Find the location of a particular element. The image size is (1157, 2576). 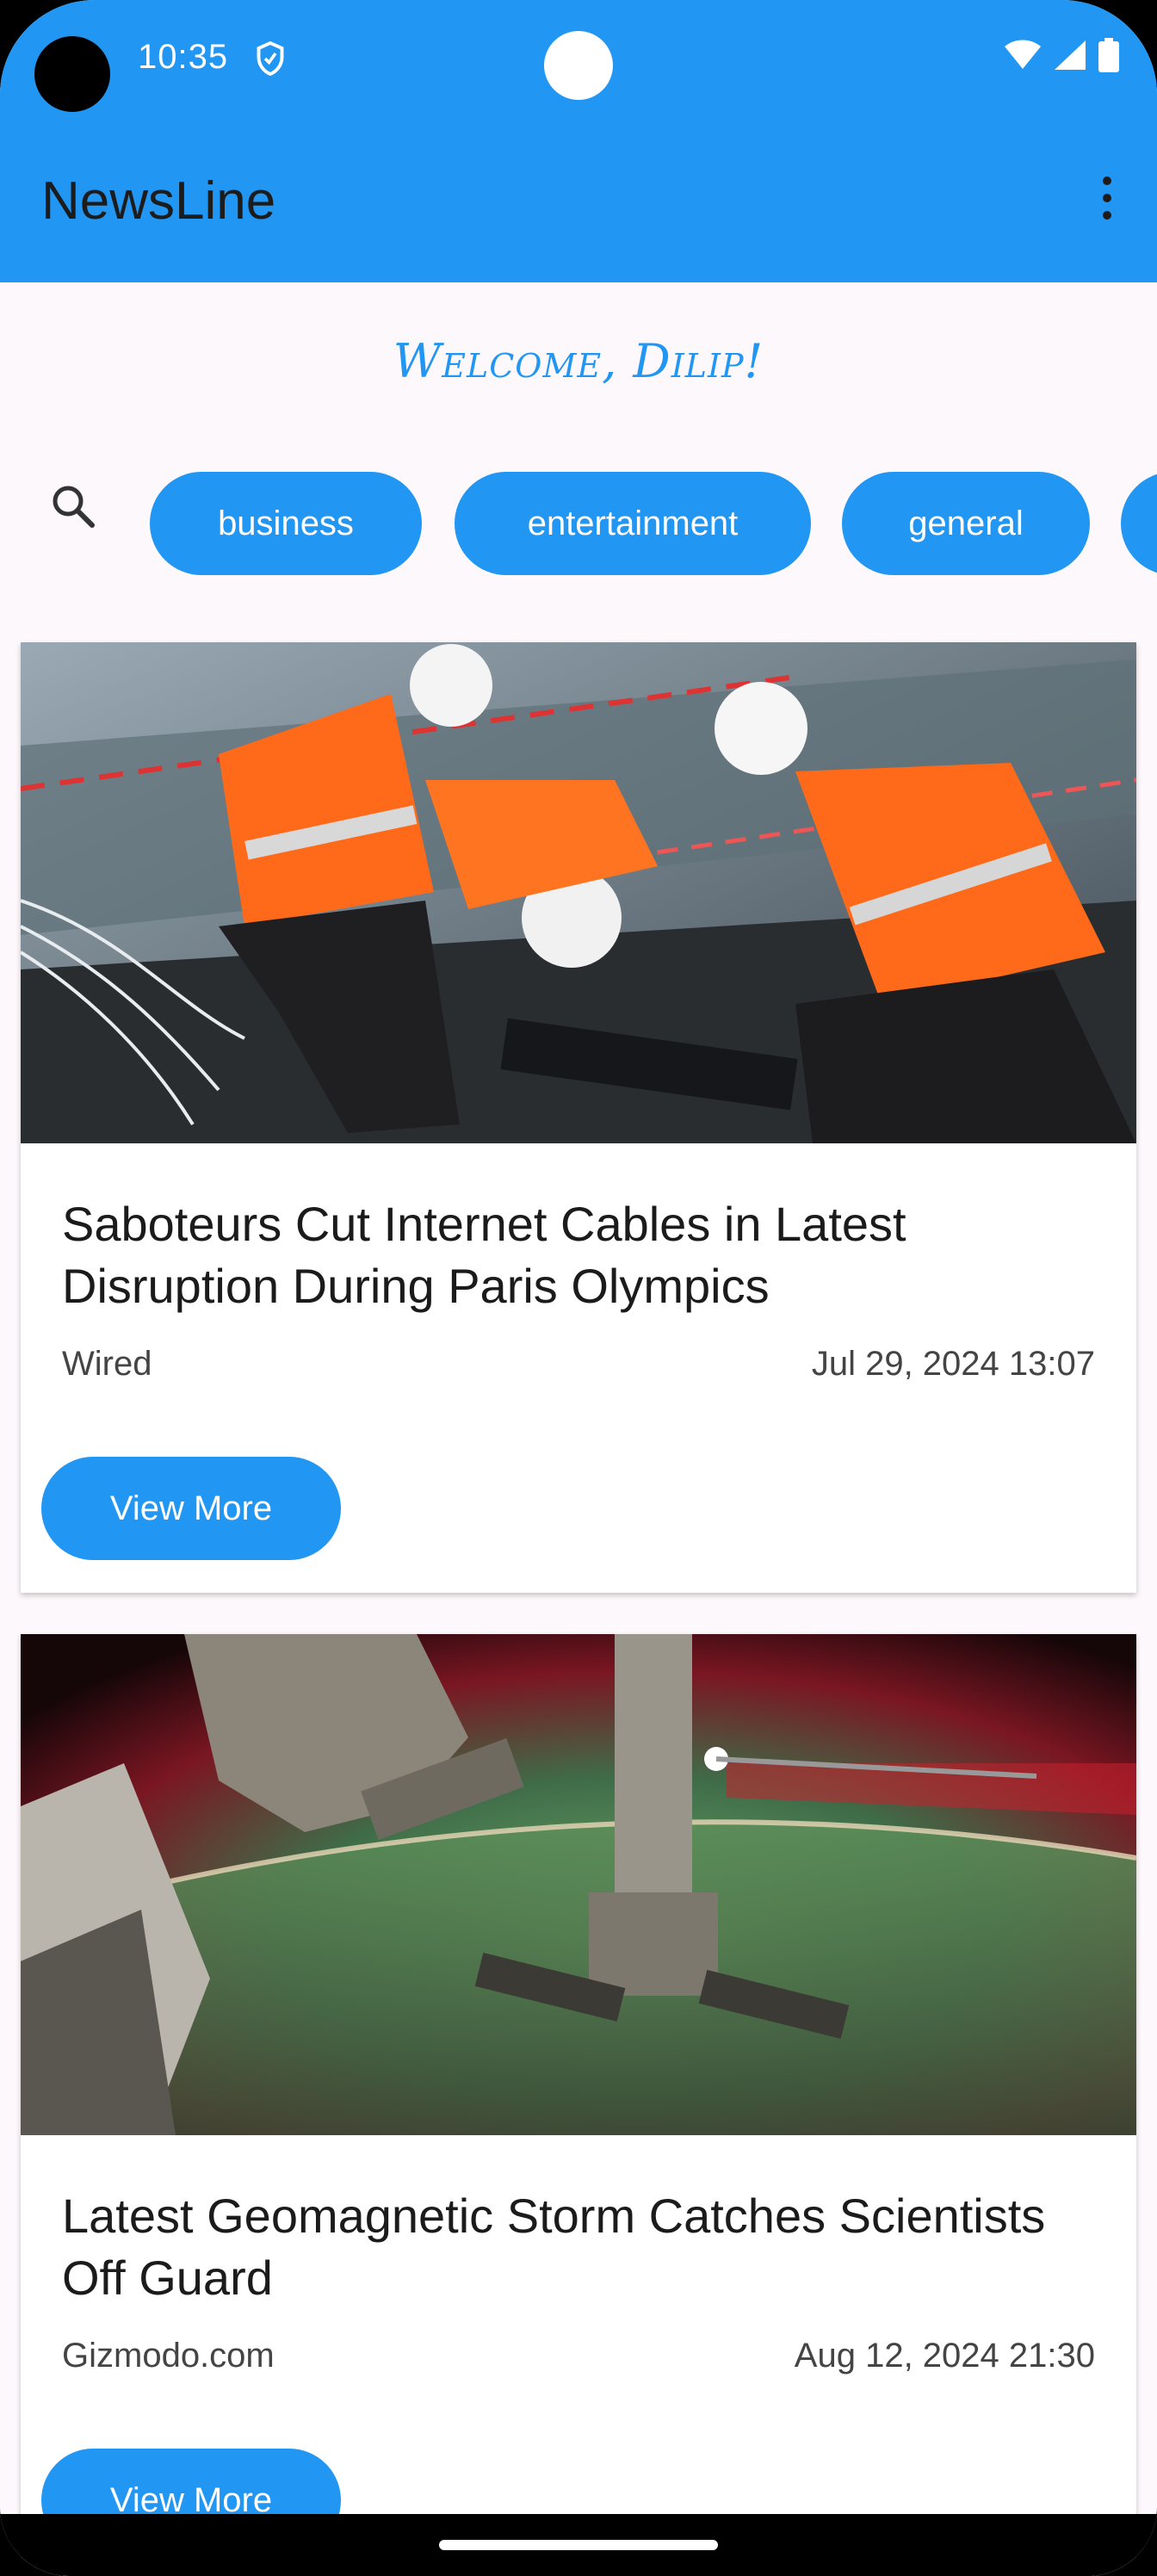

article-date: Aug 12, 2024 21:30 is located at coordinates (945, 2356).